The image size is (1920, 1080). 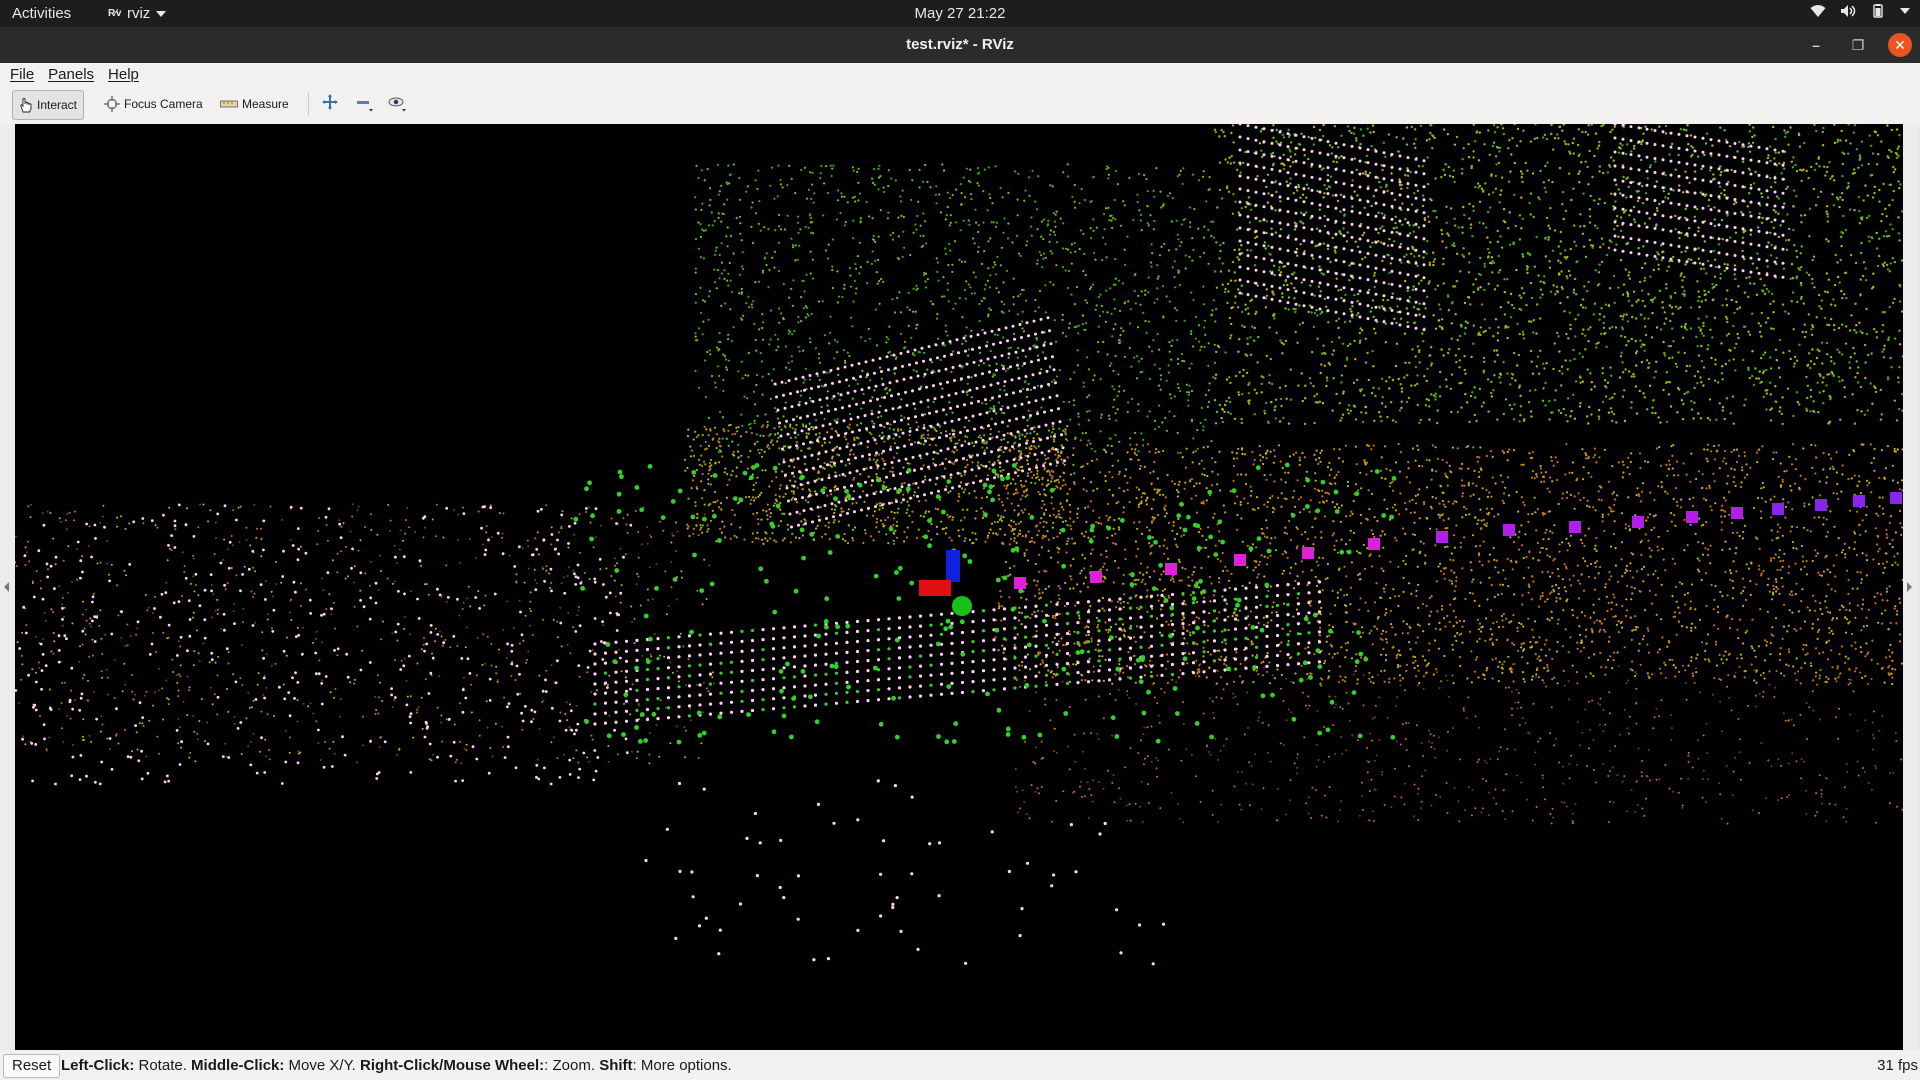 I want to click on minus-remove-icon, so click(x=365, y=106).